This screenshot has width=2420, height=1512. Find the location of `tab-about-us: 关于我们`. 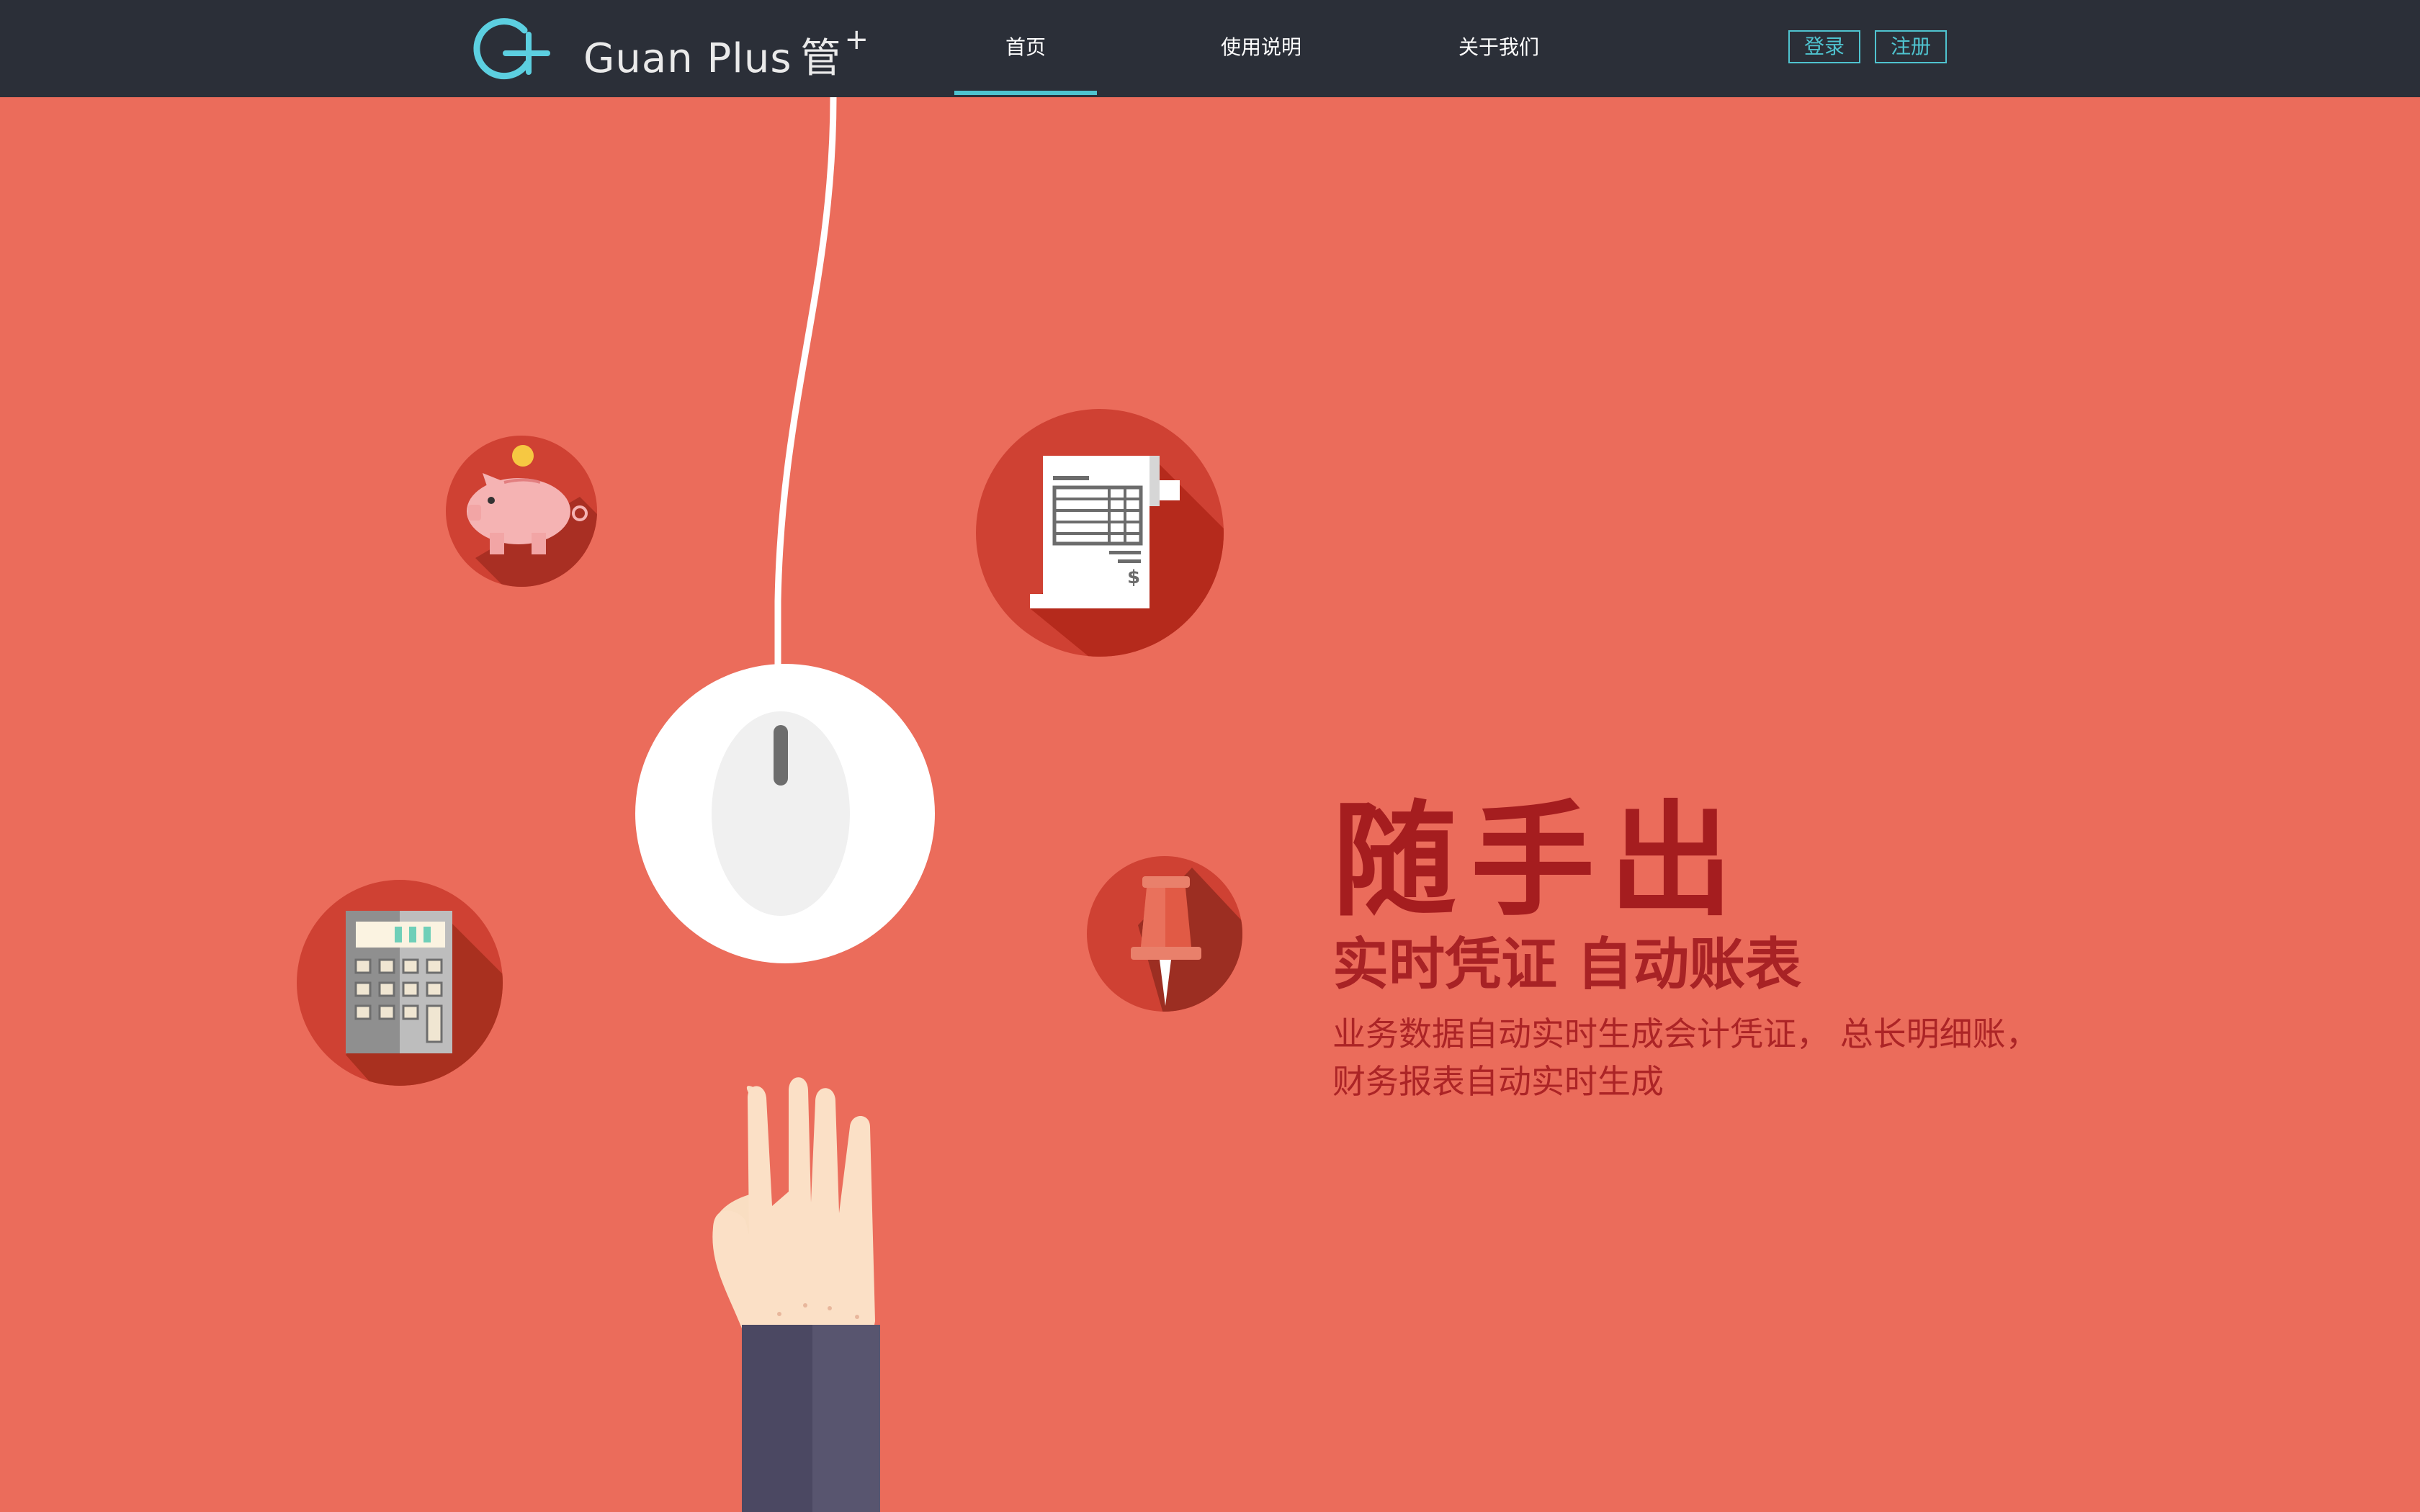

tab-about-us: 关于我们 is located at coordinates (1499, 45).